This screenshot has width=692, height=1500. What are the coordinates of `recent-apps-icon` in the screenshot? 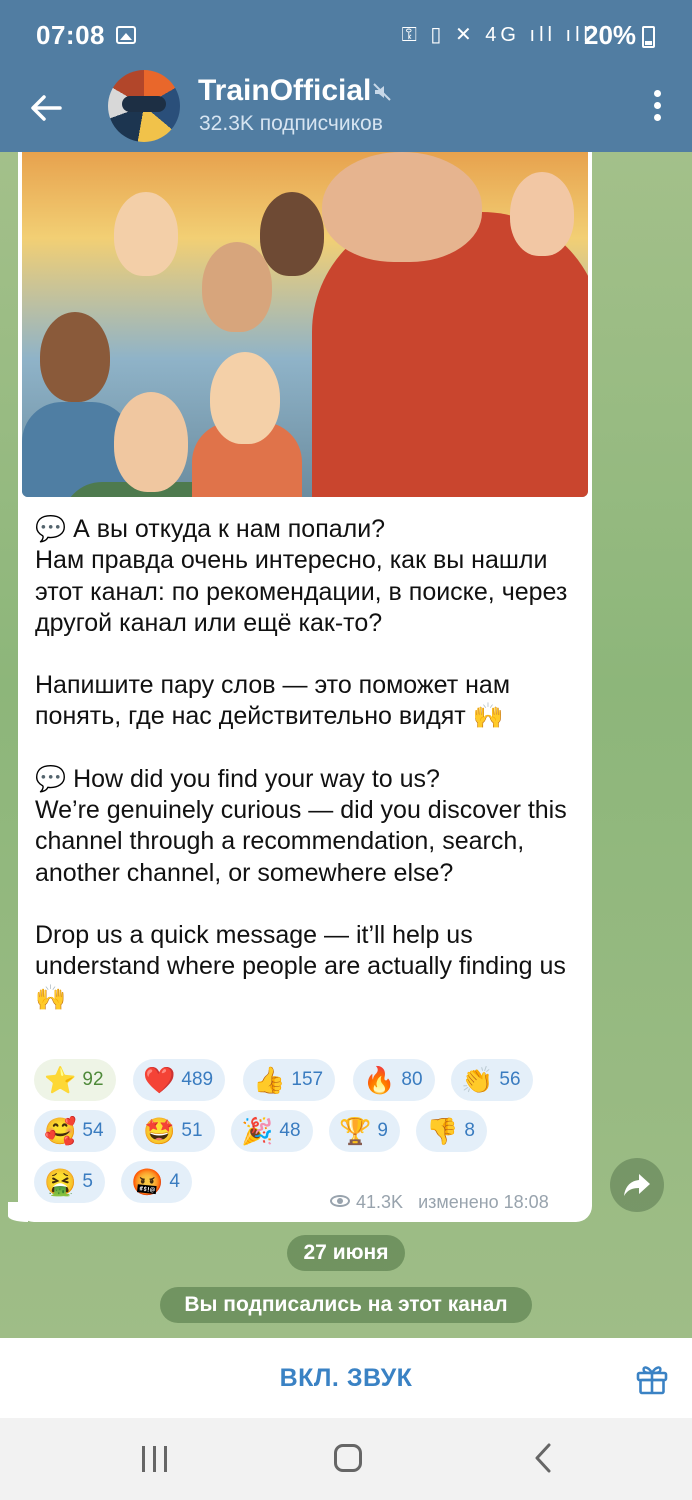 It's located at (155, 1459).